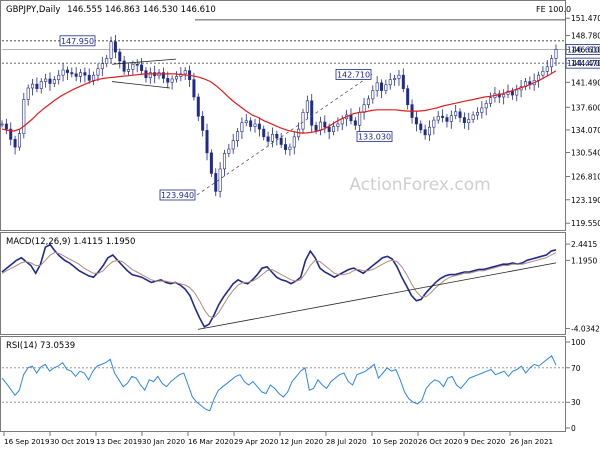  What do you see at coordinates (584, 260) in the screenshot?
I see `macd-tick-label: 1.1950` at bounding box center [584, 260].